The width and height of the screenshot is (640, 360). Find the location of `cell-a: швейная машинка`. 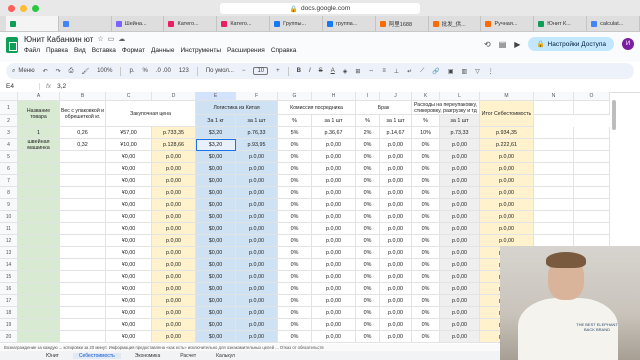

cell-a: швейная машинка is located at coordinates (39, 145).